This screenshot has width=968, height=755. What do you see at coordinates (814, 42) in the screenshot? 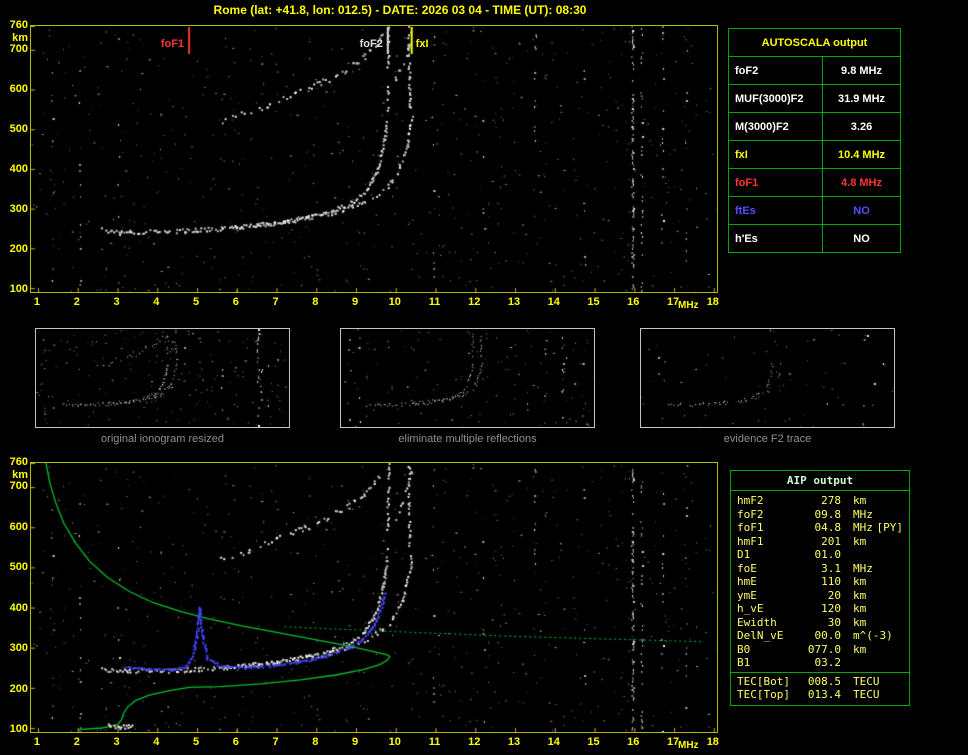
I see `autoscala-table-header: AUTOSCALA output` at bounding box center [814, 42].